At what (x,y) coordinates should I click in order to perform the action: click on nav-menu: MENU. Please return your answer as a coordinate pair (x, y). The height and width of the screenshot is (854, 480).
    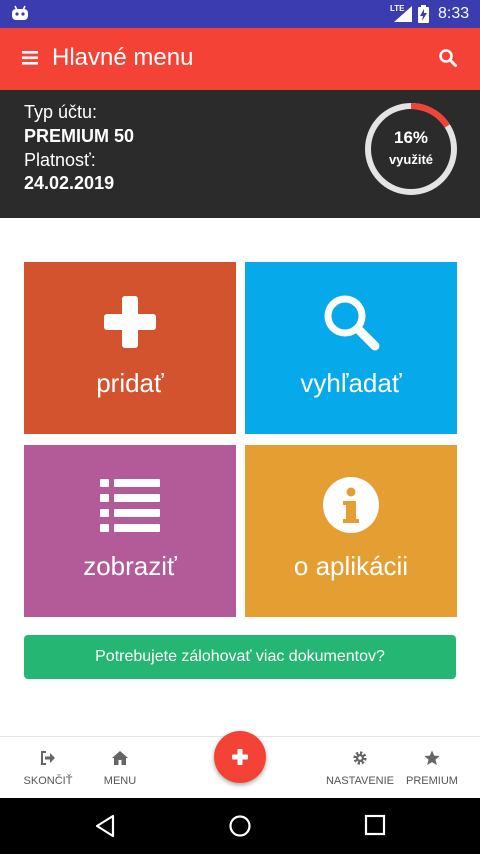
    Looking at the image, I should click on (120, 768).